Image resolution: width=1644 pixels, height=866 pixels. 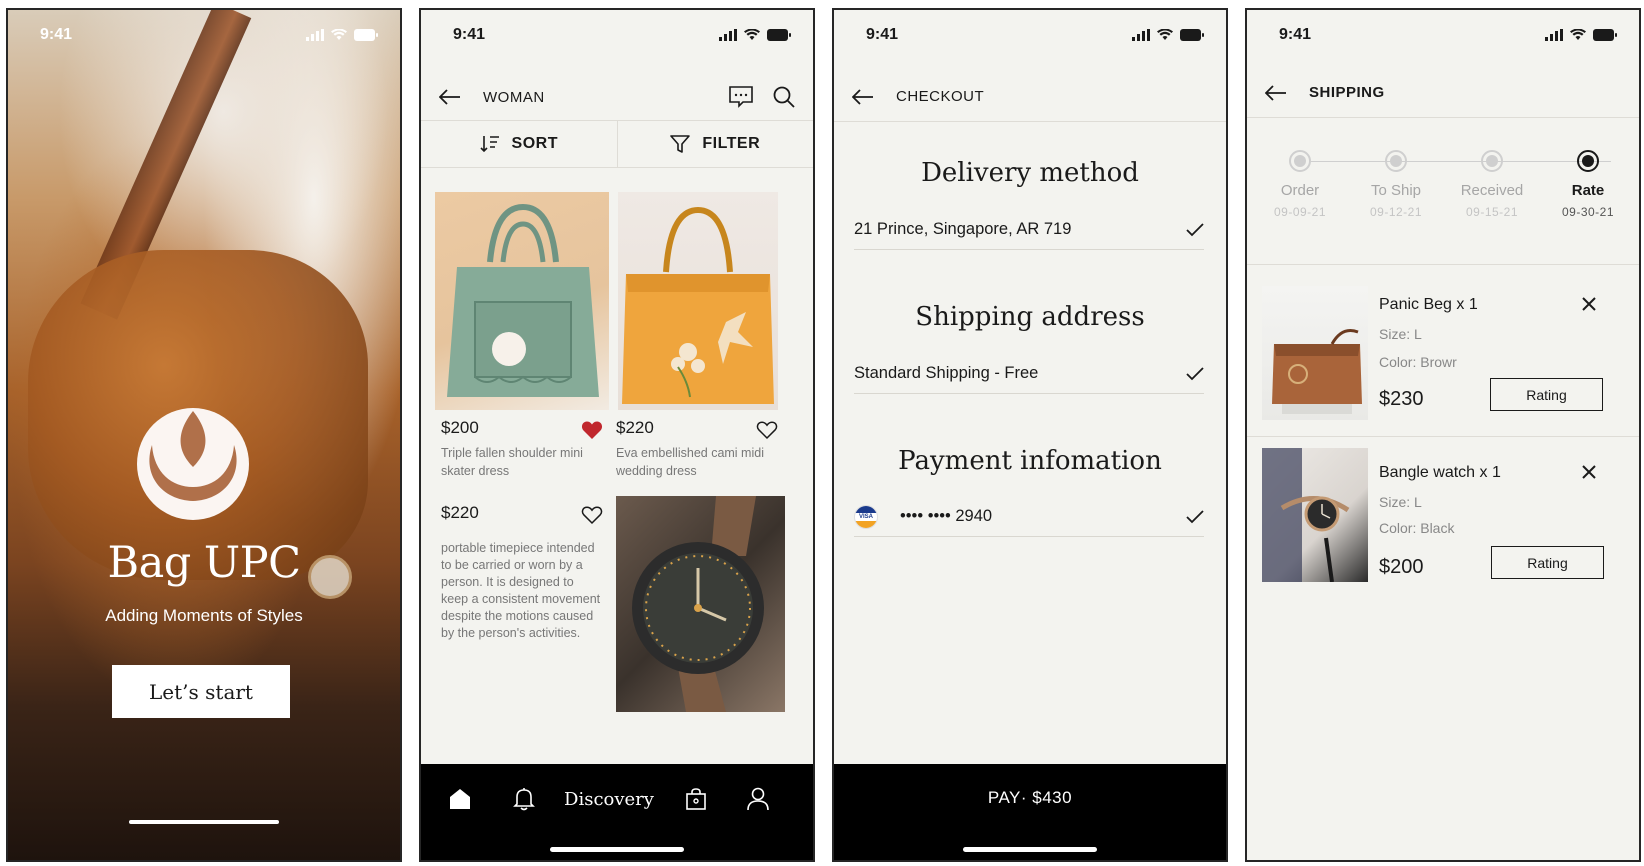 What do you see at coordinates (690, 462) in the screenshot?
I see `product-name: Eva embellished cami midi wedding dress` at bounding box center [690, 462].